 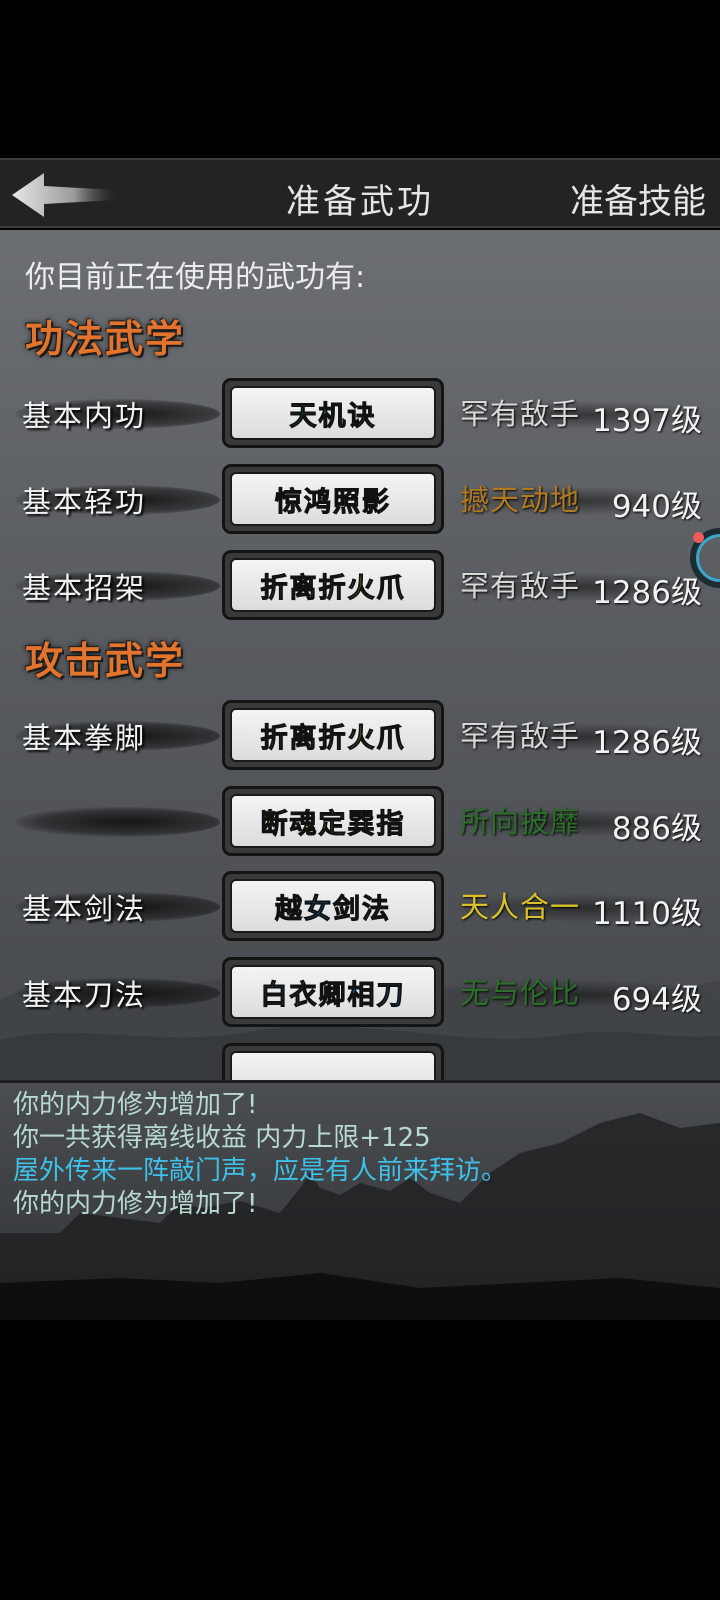 I want to click on skill-row-light: 基本轻功 惊鸿照影 撼天动地 940级, so click(x=360, y=499).